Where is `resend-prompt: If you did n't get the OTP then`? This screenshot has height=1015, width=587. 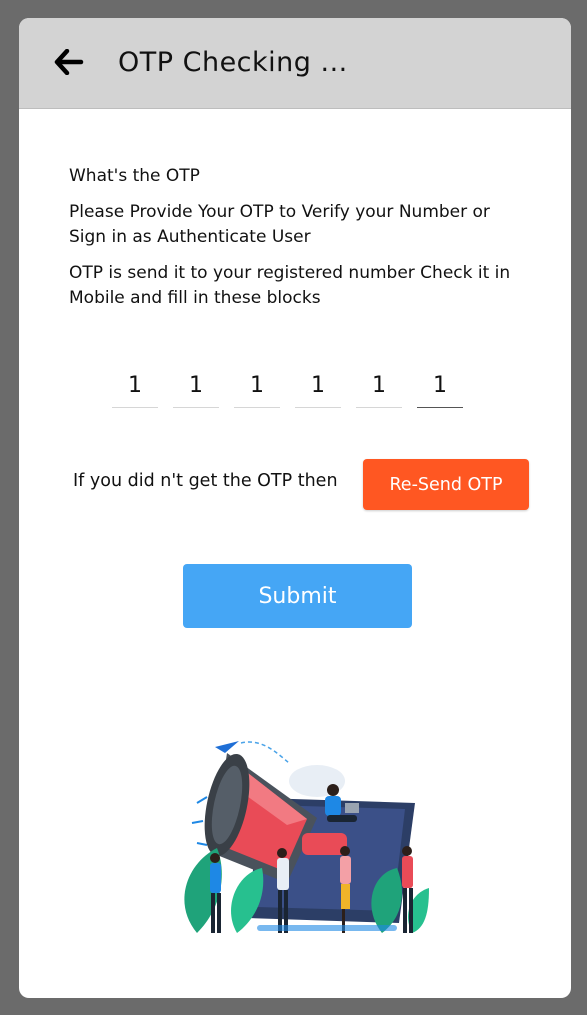 resend-prompt: If you did n't get the OTP then is located at coordinates (205, 481).